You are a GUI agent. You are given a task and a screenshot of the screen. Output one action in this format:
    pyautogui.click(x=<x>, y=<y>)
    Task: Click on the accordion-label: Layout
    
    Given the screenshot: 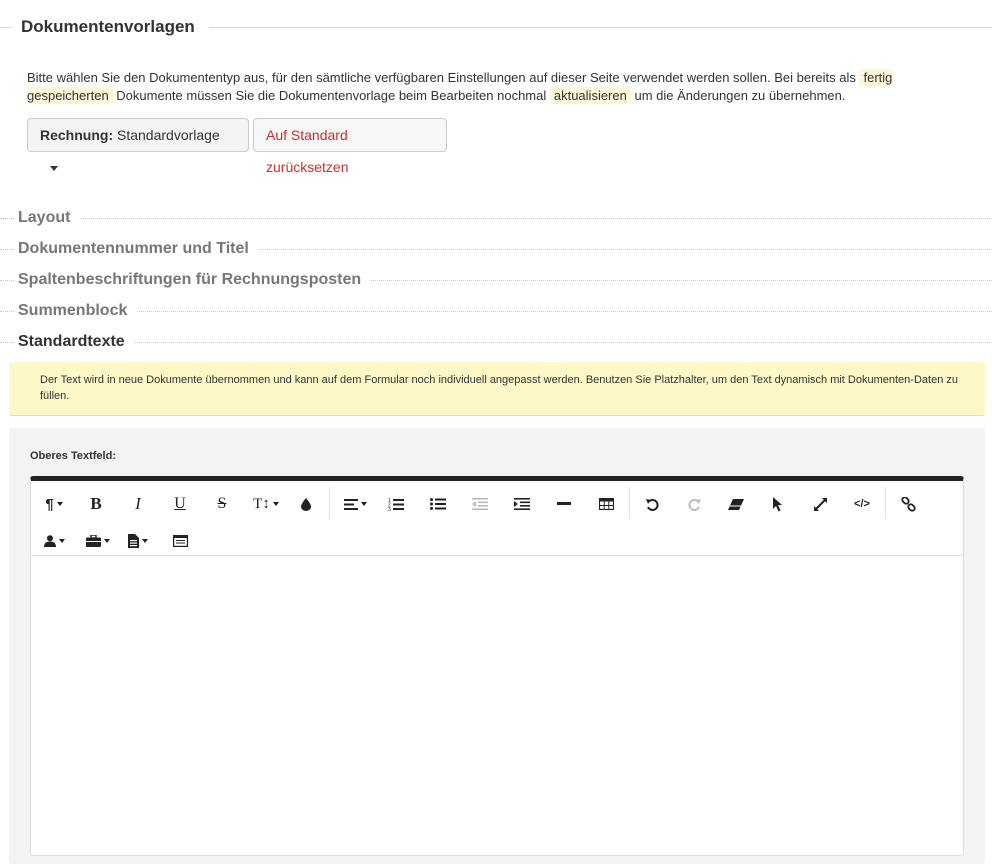 What is the action you would take?
    pyautogui.click(x=47, y=218)
    